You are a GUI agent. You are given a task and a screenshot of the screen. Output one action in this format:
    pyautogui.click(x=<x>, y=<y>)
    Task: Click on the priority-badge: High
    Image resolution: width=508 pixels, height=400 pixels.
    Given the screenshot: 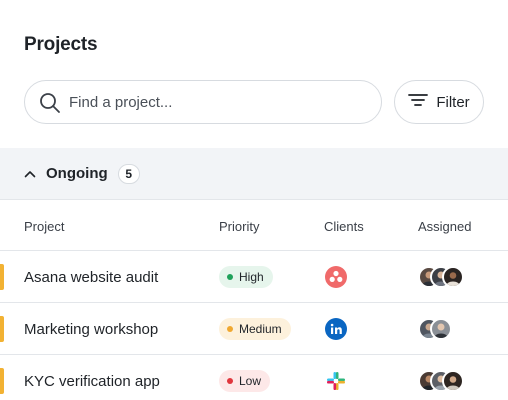 What is the action you would take?
    pyautogui.click(x=246, y=277)
    